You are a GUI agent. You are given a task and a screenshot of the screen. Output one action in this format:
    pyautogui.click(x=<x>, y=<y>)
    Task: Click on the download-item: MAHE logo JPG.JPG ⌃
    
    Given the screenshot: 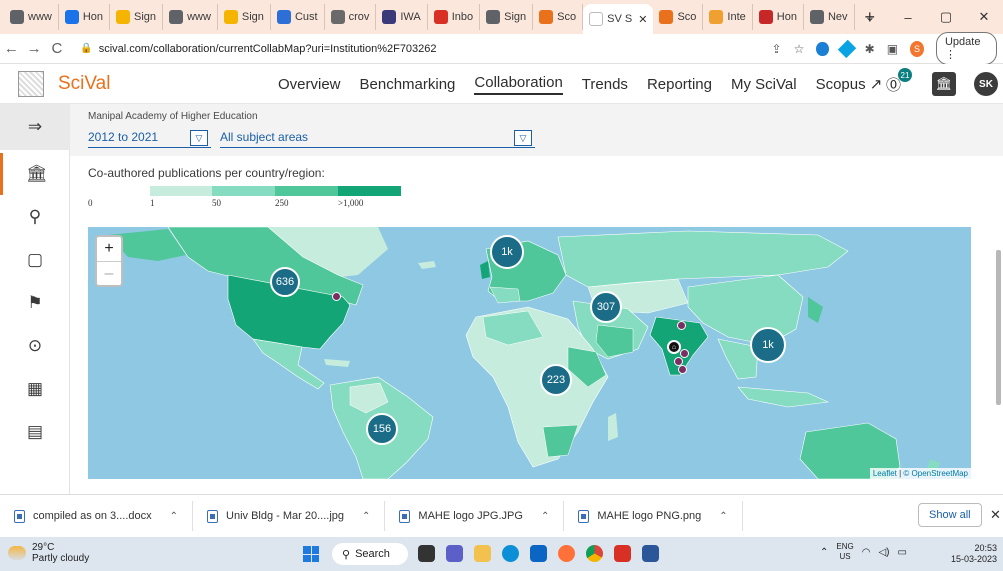 What is the action you would take?
    pyautogui.click(x=475, y=516)
    